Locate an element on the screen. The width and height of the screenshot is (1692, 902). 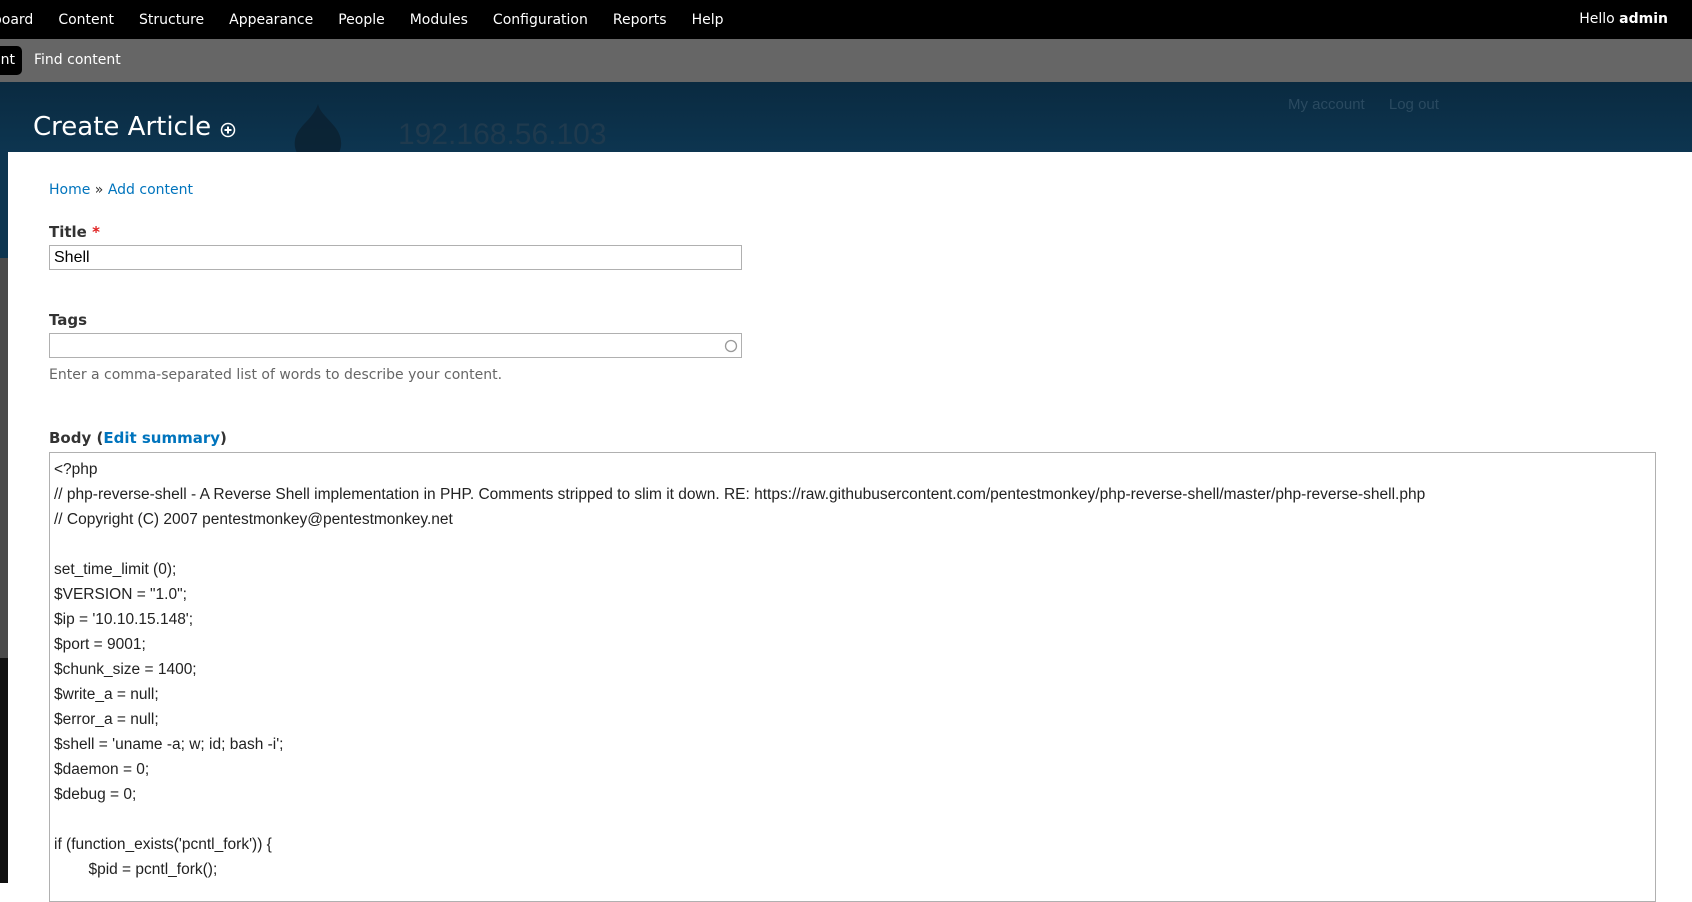
required-marker: * is located at coordinates (96, 232).